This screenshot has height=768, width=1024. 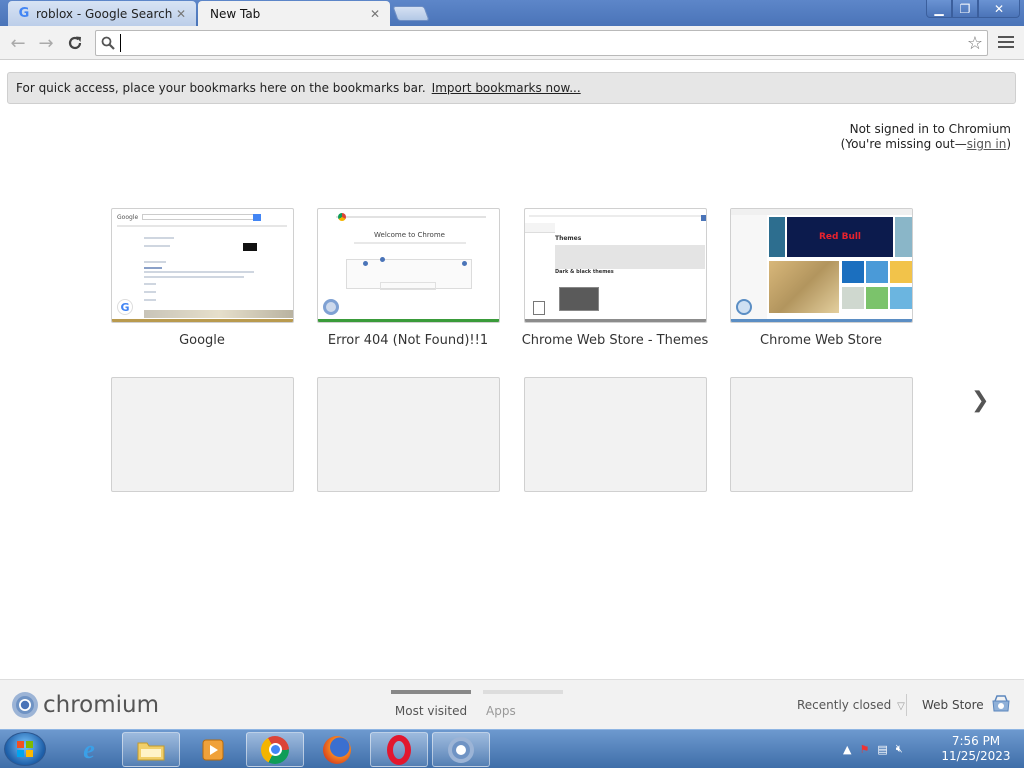 What do you see at coordinates (906, 705) in the screenshot?
I see `footer-divider` at bounding box center [906, 705].